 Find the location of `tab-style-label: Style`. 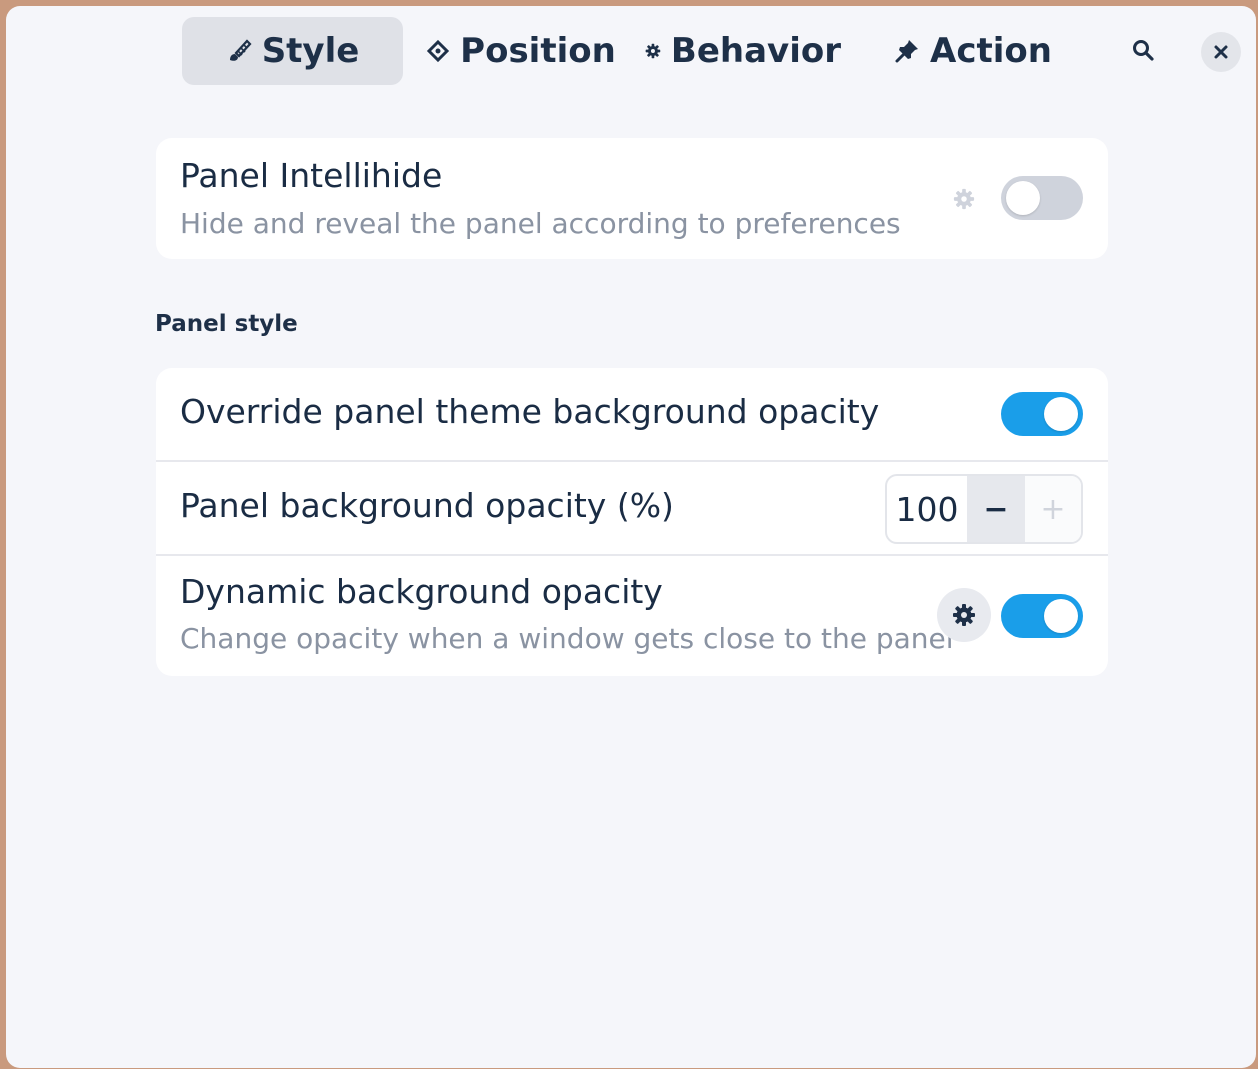

tab-style-label: Style is located at coordinates (310, 51).